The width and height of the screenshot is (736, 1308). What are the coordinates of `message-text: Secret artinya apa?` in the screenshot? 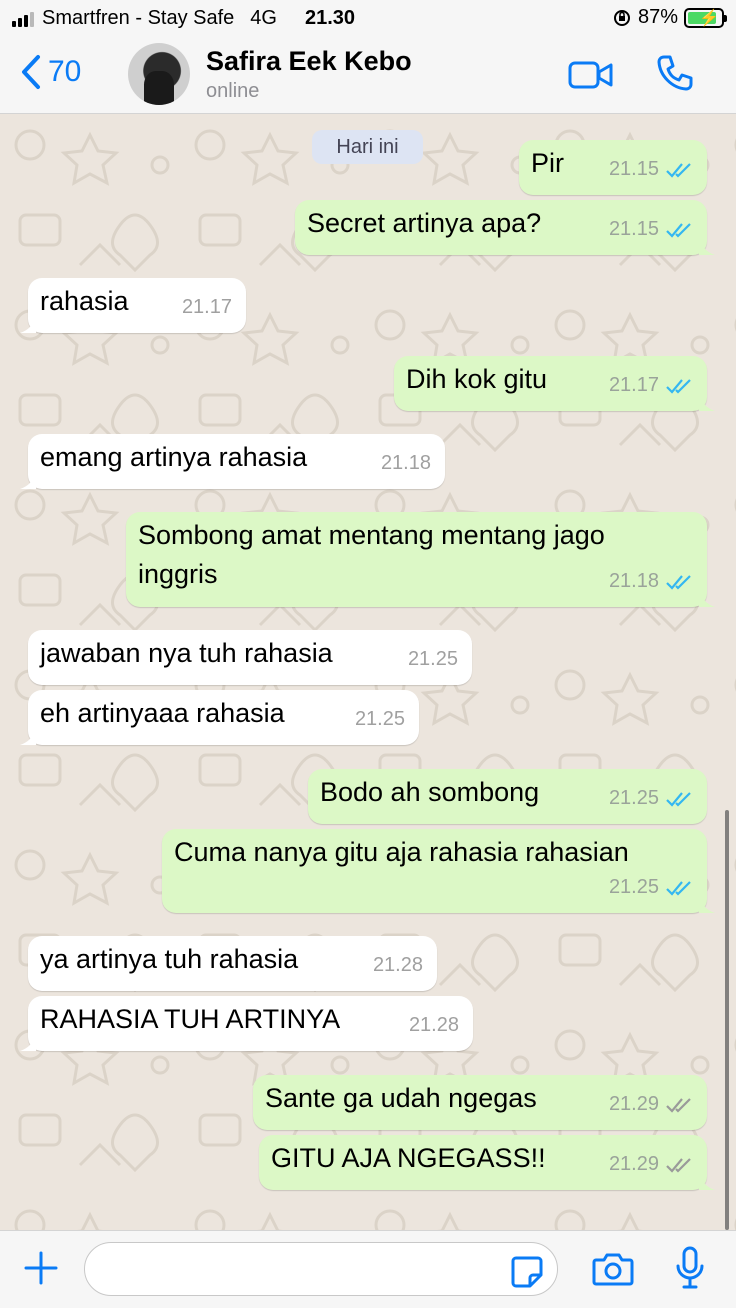 It's located at (424, 223).